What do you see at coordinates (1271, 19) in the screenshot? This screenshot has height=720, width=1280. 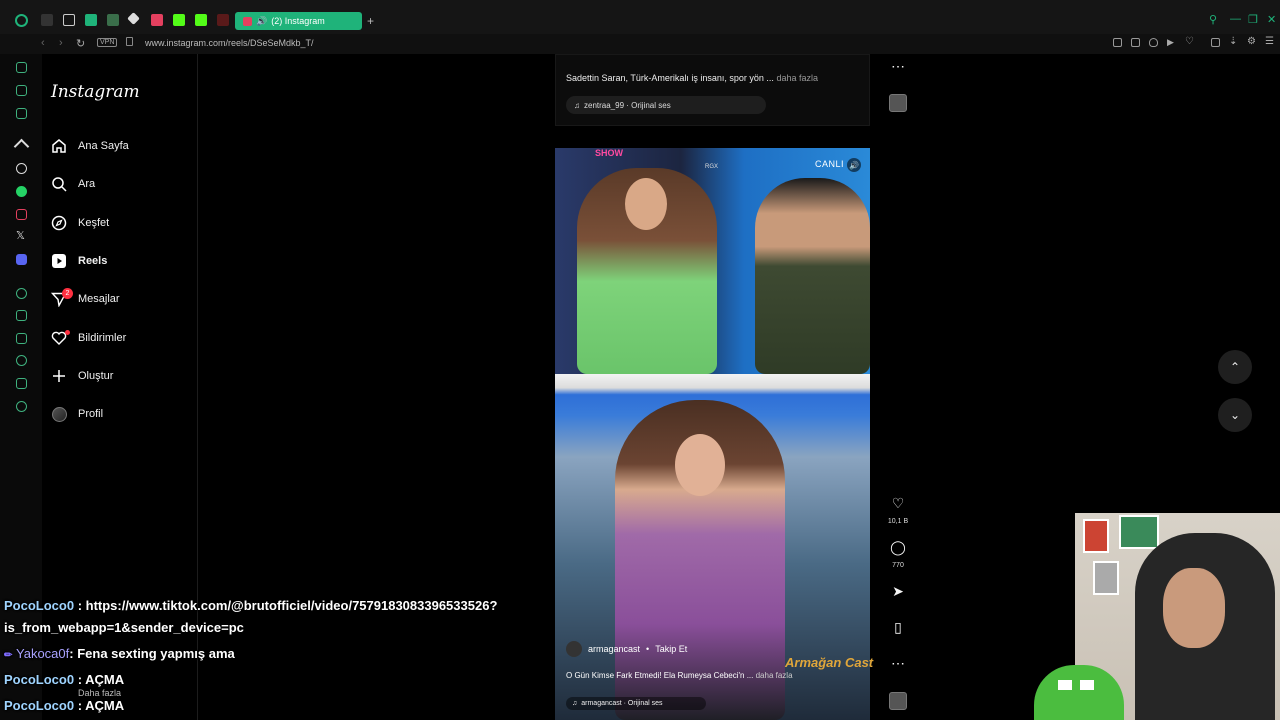 I see `close-icon: ✕` at bounding box center [1271, 19].